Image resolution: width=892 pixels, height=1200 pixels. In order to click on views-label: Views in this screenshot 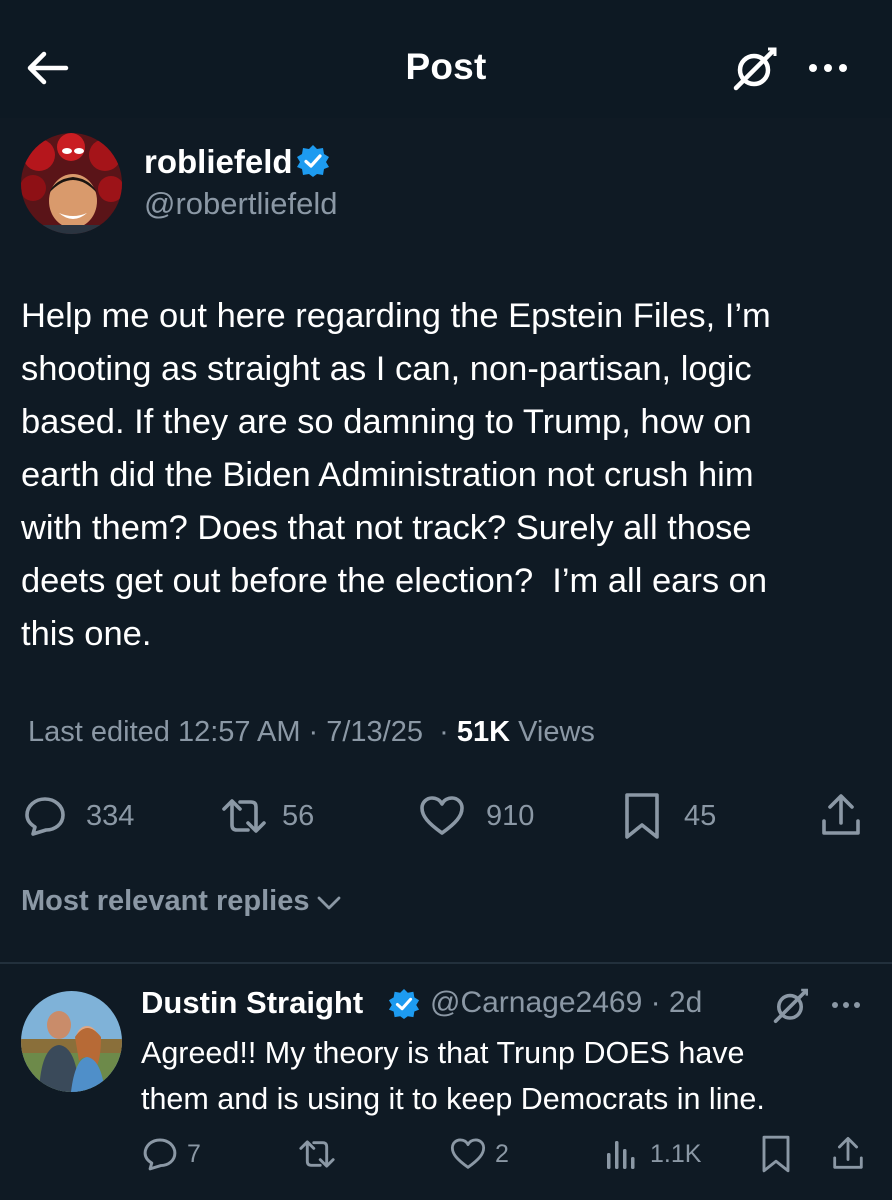, I will do `click(552, 732)`.